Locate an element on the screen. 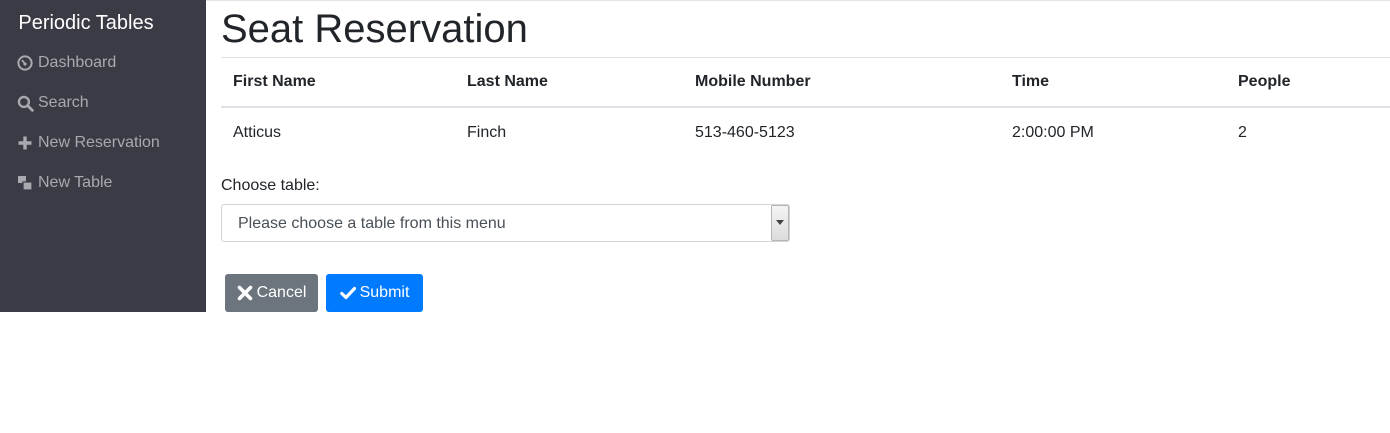  sidebar-item-search: Search is located at coordinates (52, 103).